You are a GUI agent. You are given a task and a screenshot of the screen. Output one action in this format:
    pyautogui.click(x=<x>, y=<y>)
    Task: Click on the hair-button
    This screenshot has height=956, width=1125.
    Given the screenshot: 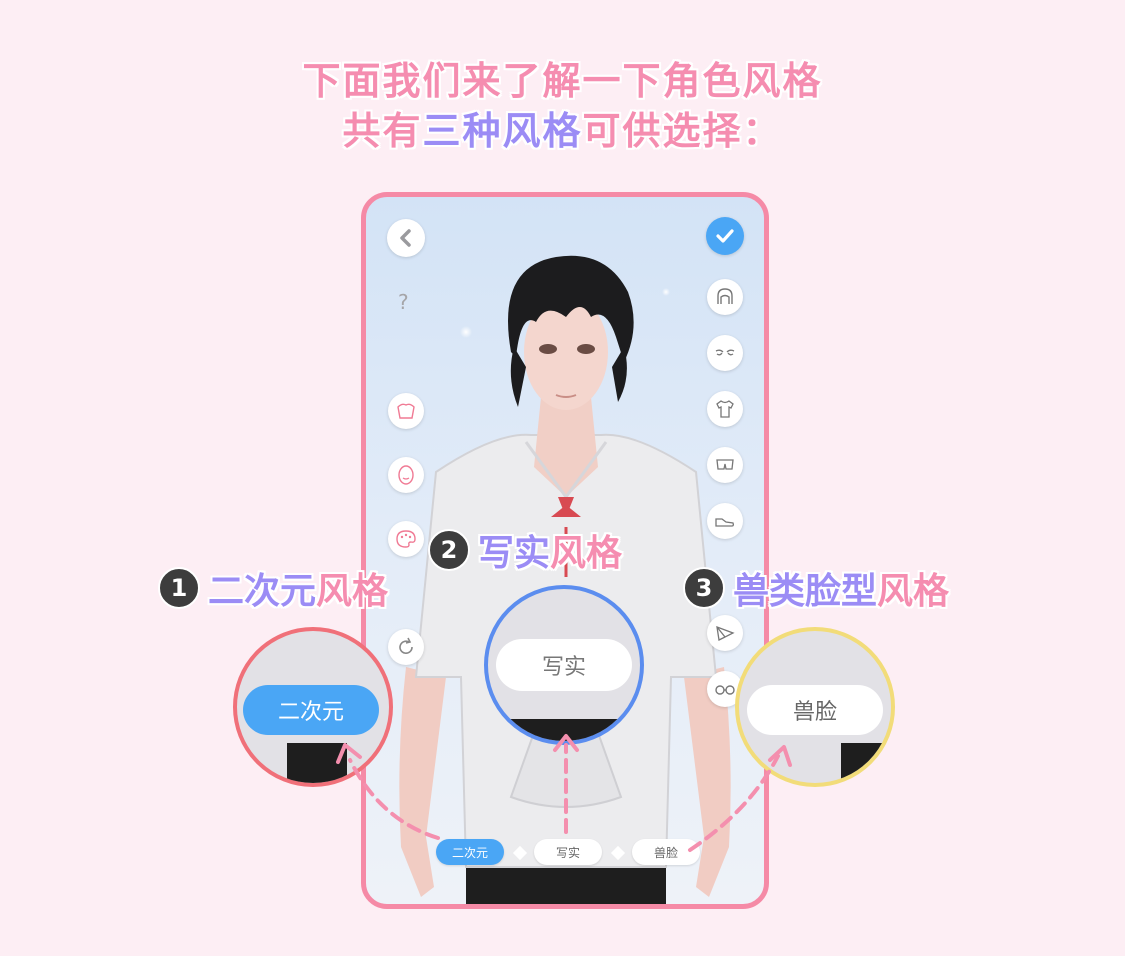 What is the action you would take?
    pyautogui.click(x=725, y=297)
    